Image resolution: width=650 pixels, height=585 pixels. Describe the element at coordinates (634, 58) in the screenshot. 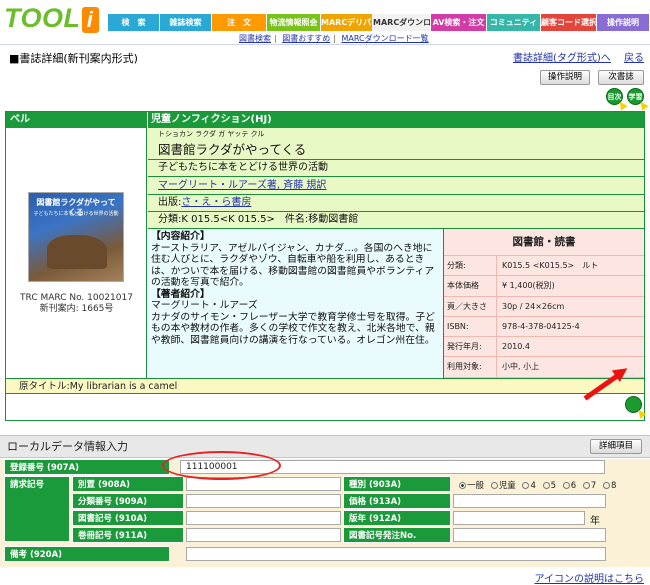

I see `back-link: 戻る` at that location.